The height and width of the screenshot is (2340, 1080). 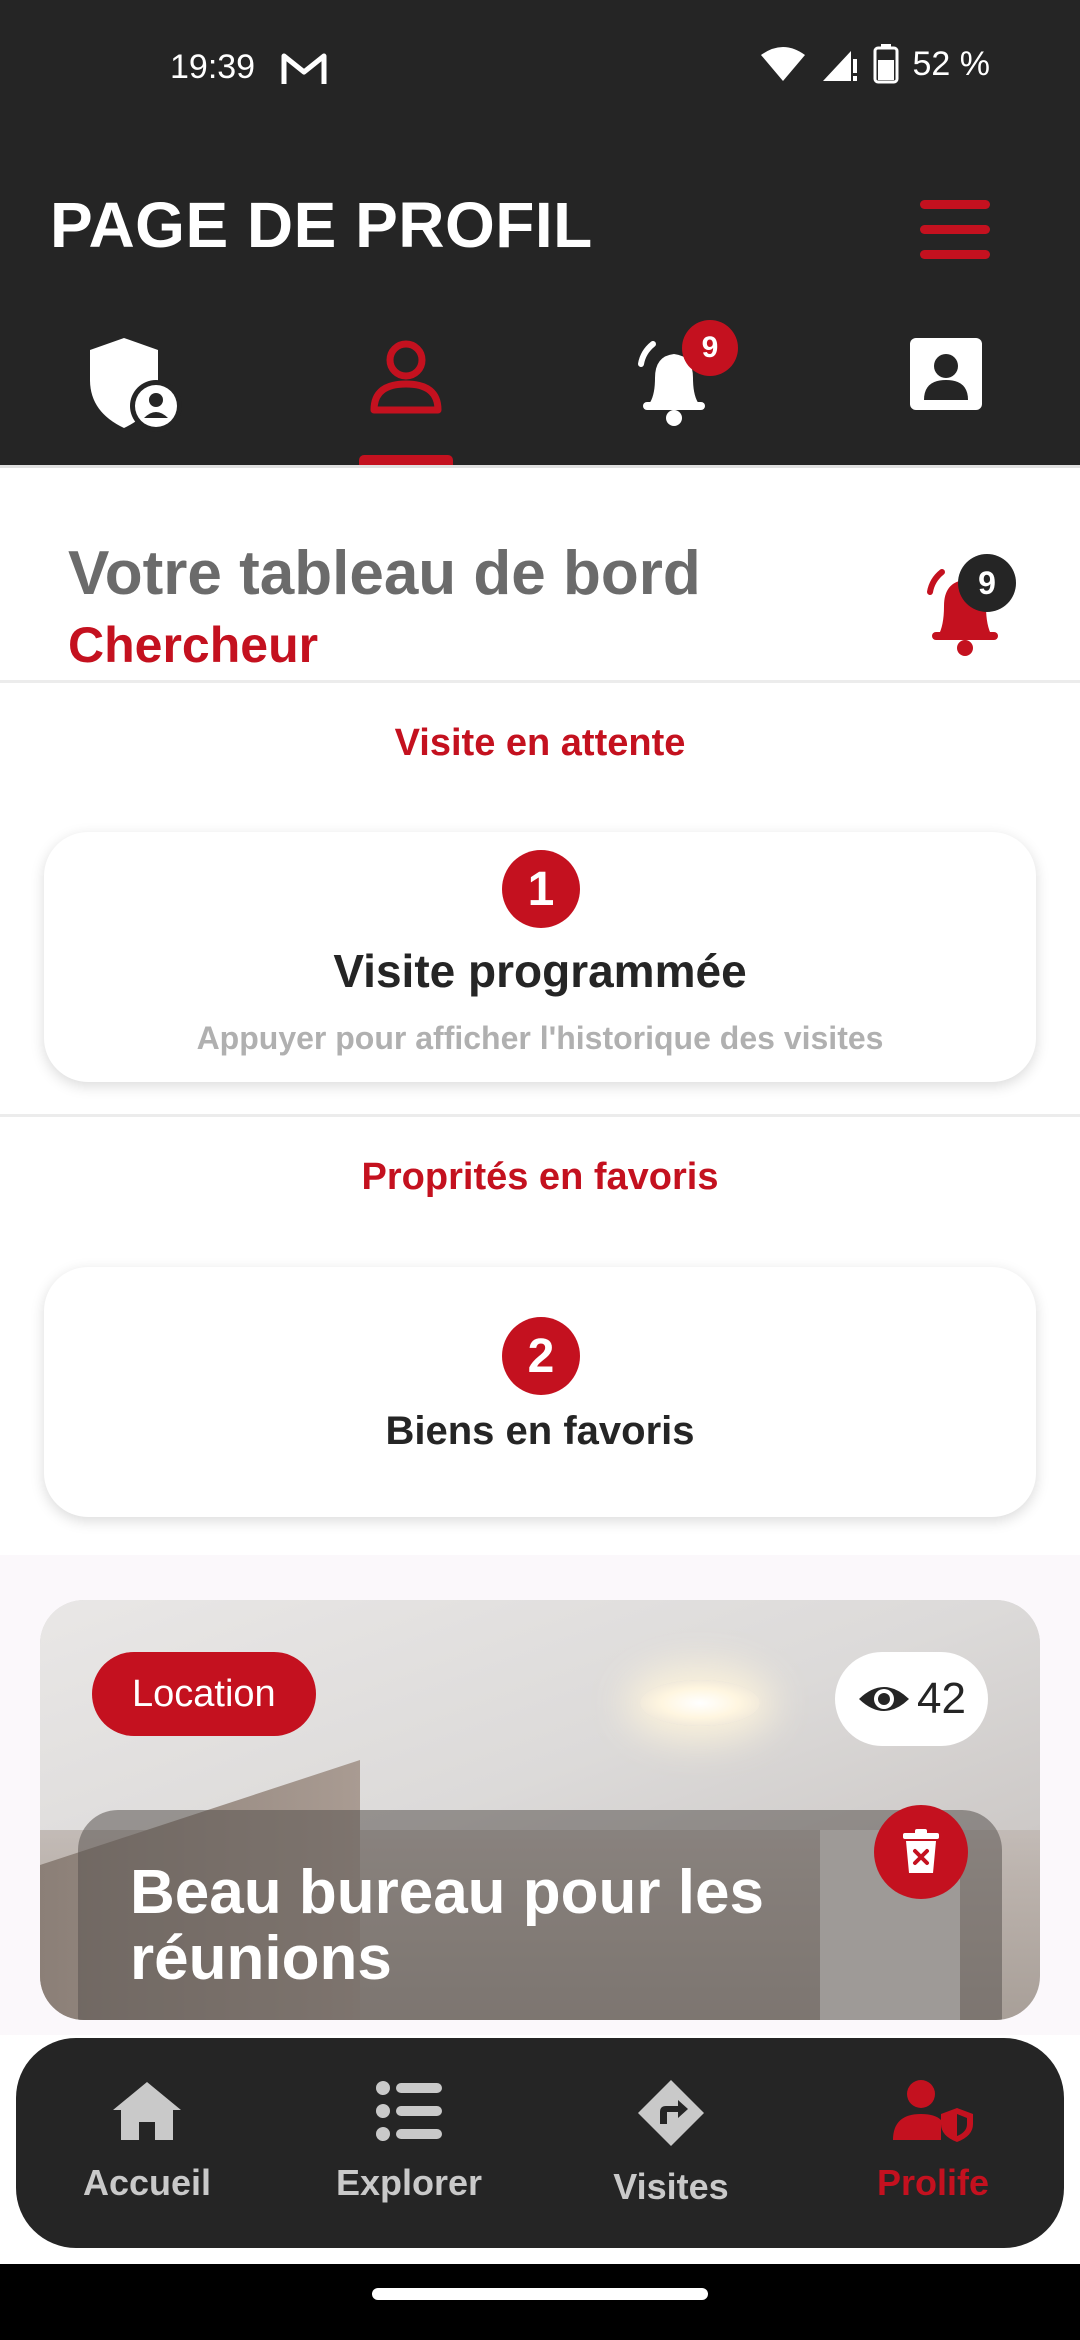 What do you see at coordinates (409, 2182) in the screenshot?
I see `nav-label: Explorer` at bounding box center [409, 2182].